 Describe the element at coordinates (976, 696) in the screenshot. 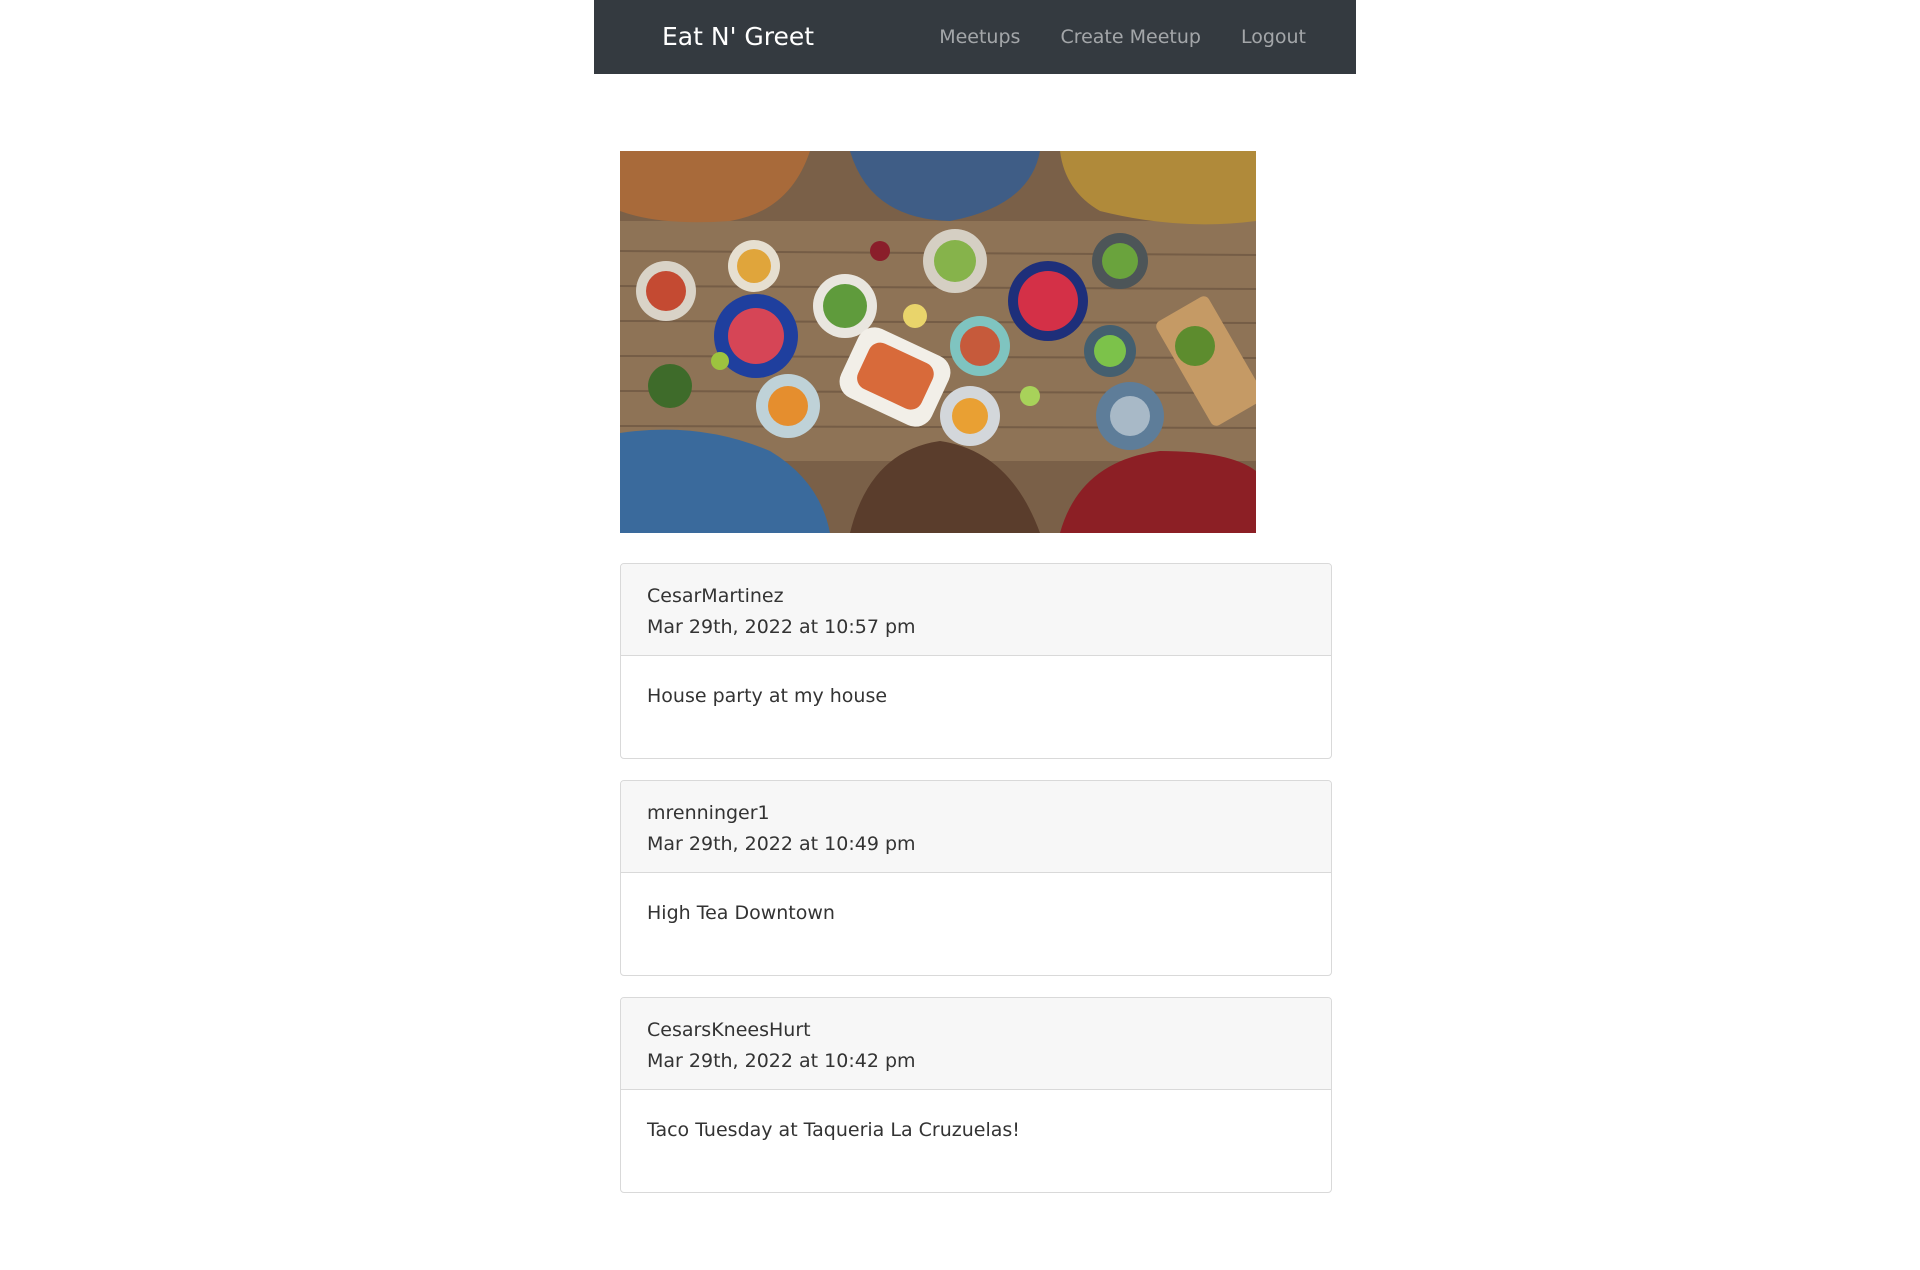

I see `meetup-title: House party at my house` at that location.